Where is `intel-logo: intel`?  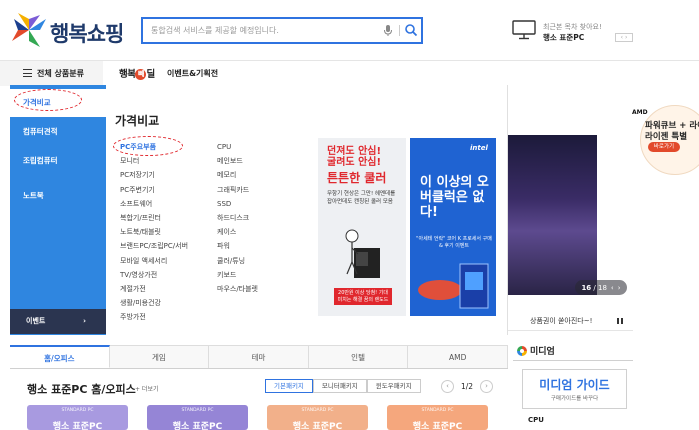 intel-logo: intel is located at coordinates (479, 148).